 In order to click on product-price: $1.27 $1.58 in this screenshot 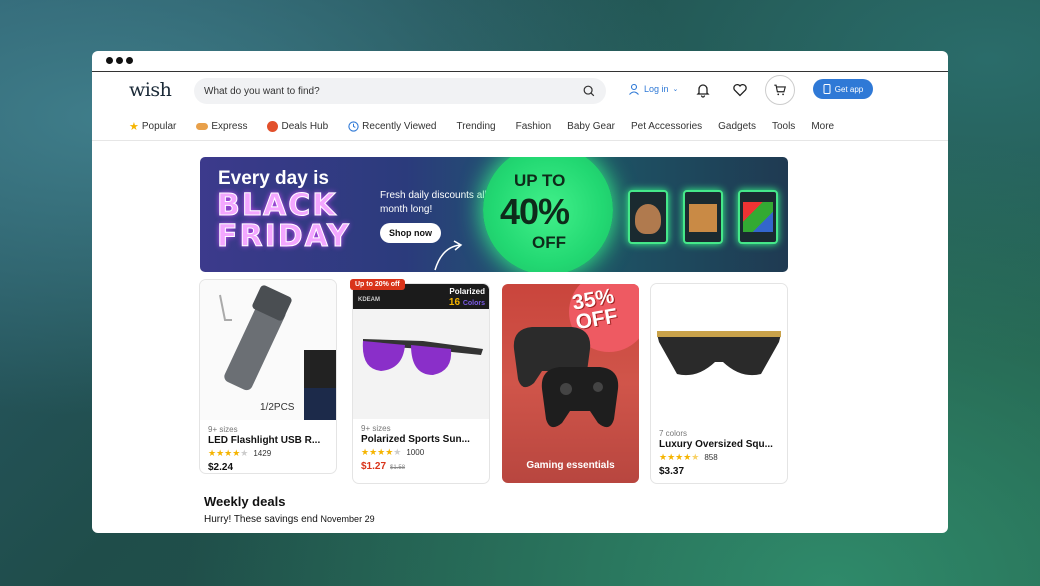, I will do `click(383, 466)`.